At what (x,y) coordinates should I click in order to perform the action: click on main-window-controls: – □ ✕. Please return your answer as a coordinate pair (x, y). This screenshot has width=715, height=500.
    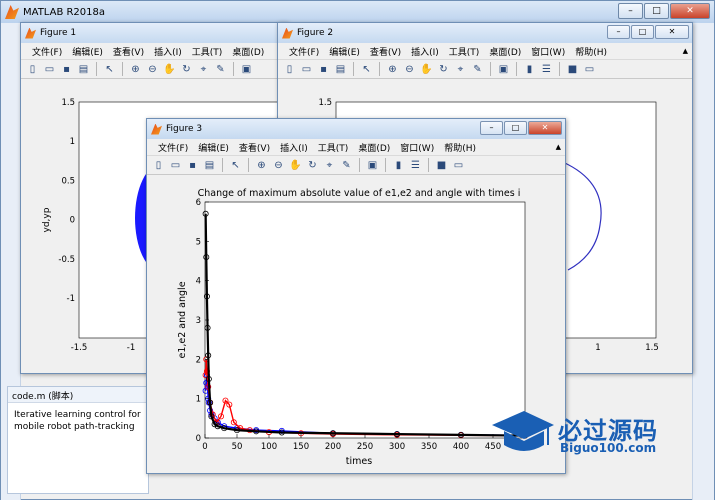
    Looking at the image, I should click on (664, 11).